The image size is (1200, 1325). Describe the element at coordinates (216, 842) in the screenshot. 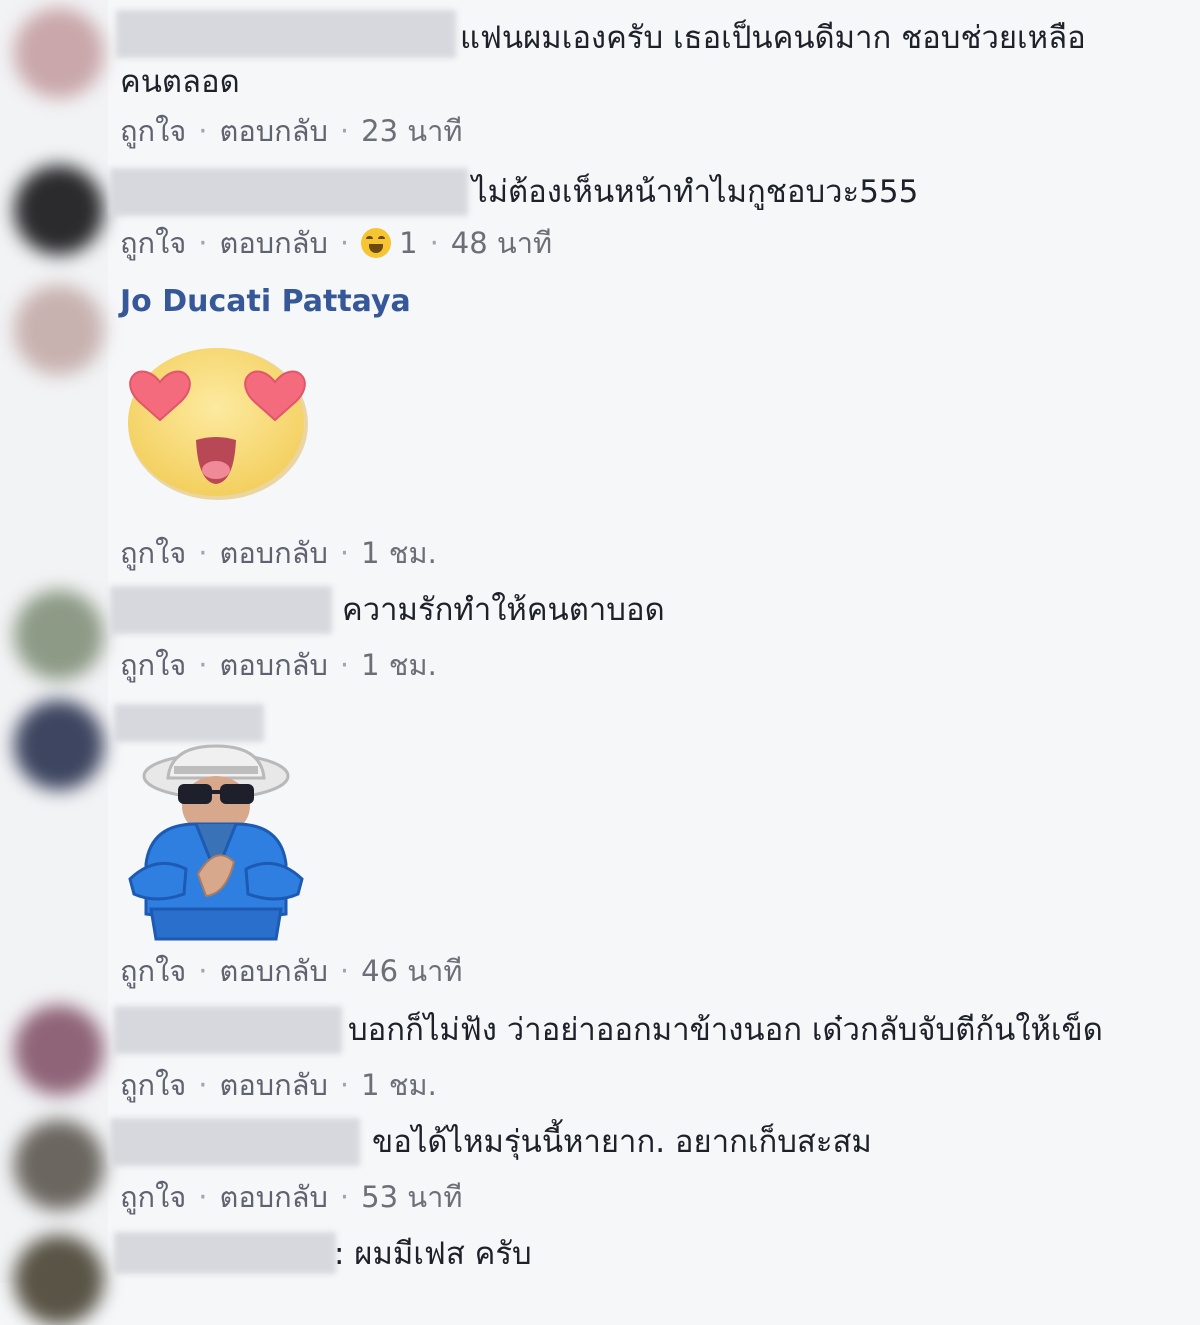

I see `old-man-clapping-sticker` at that location.